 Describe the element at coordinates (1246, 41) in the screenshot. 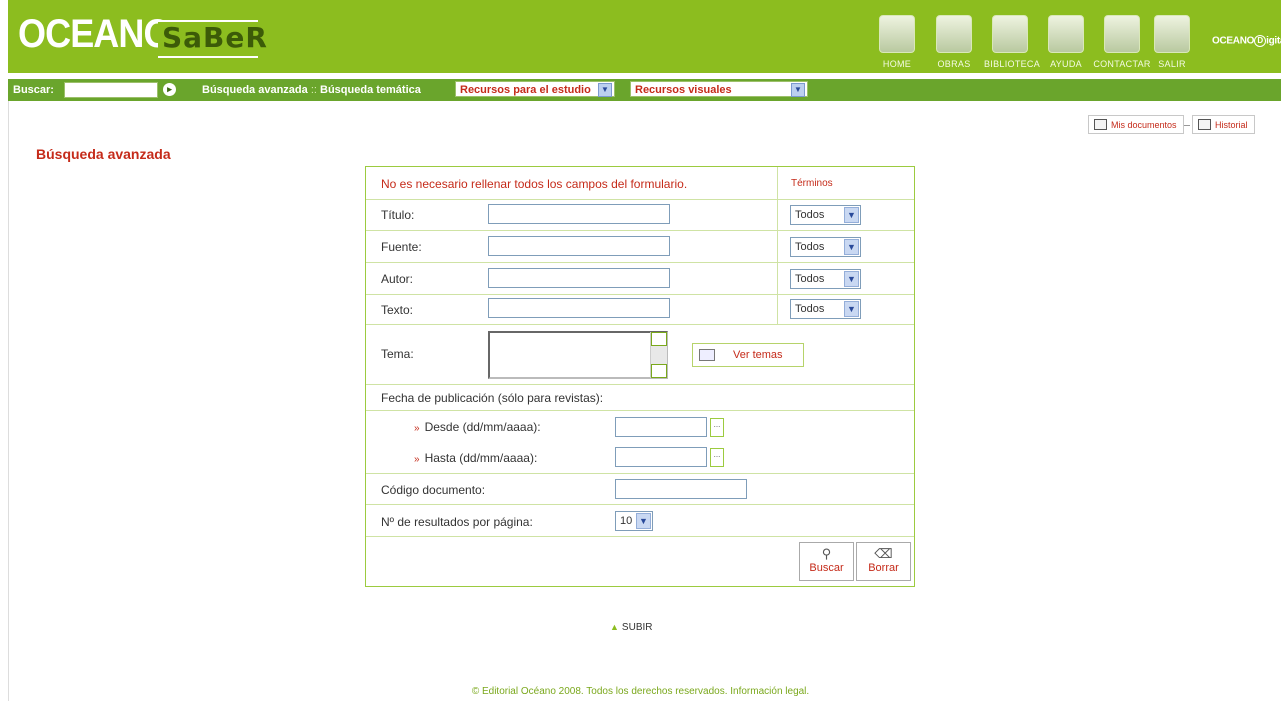

I see `oceano-digital-logo: OCEANODigital` at that location.